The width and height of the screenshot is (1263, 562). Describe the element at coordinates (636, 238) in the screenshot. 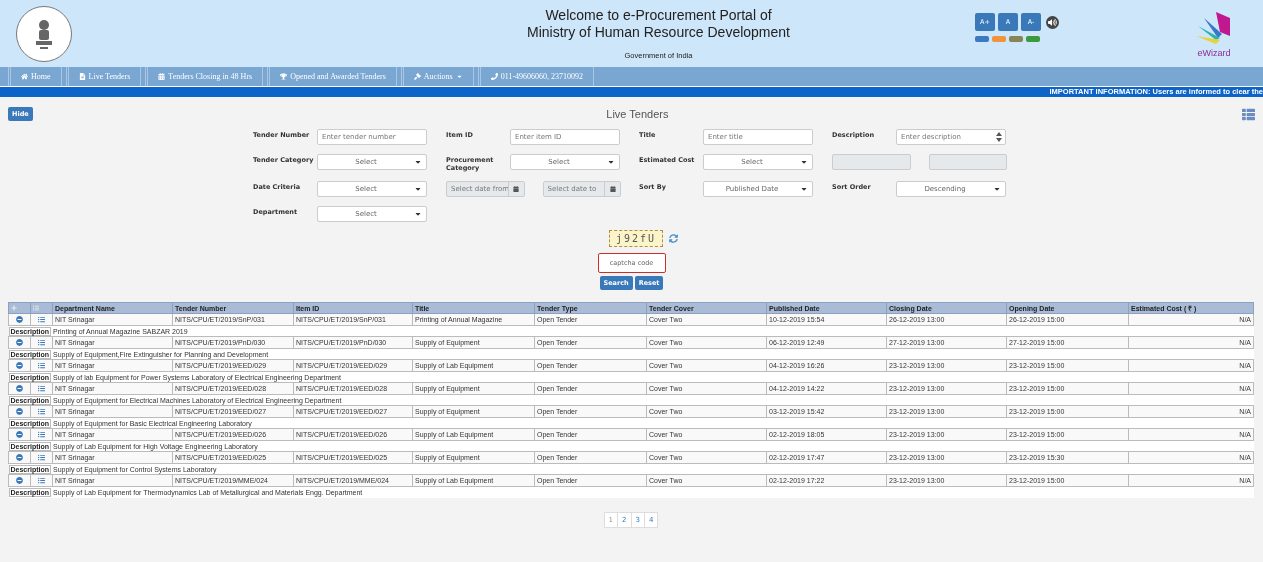

I see `captcha-image: j92fU` at that location.